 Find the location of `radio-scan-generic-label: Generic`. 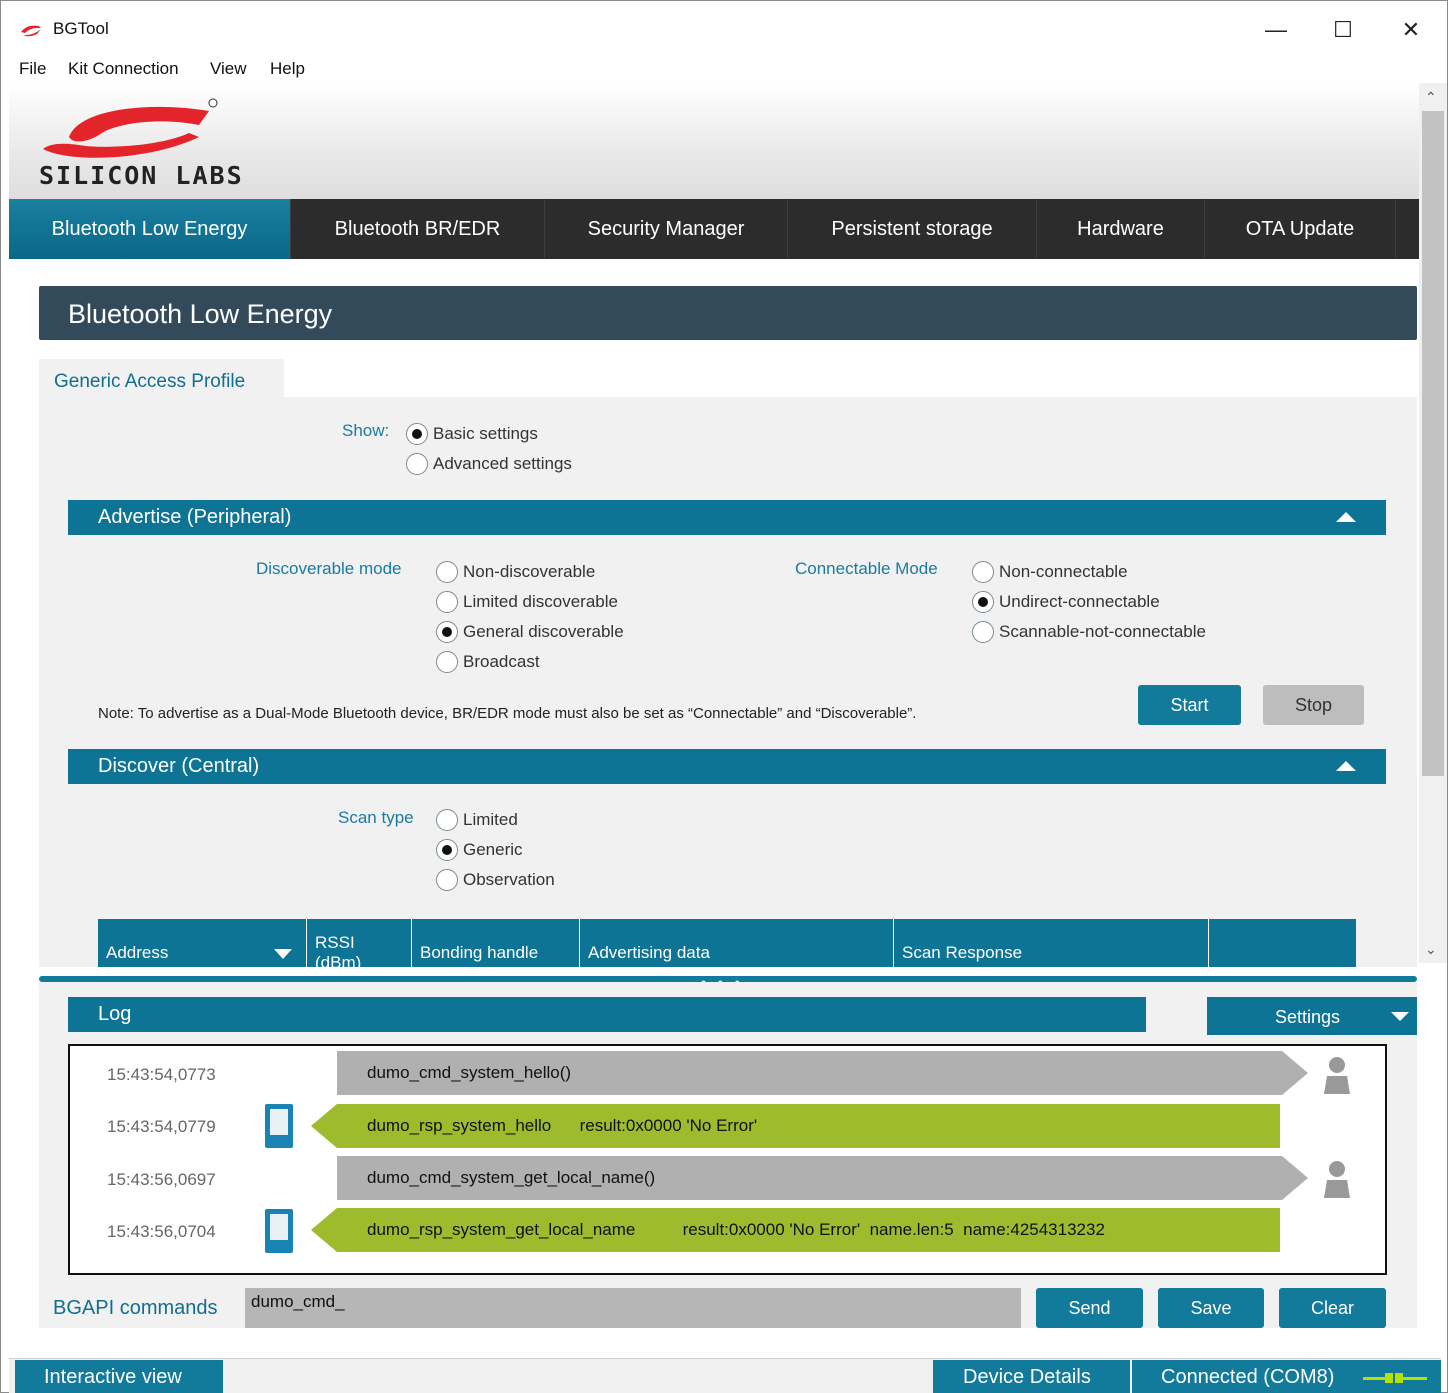

radio-scan-generic-label: Generic is located at coordinates (493, 849).